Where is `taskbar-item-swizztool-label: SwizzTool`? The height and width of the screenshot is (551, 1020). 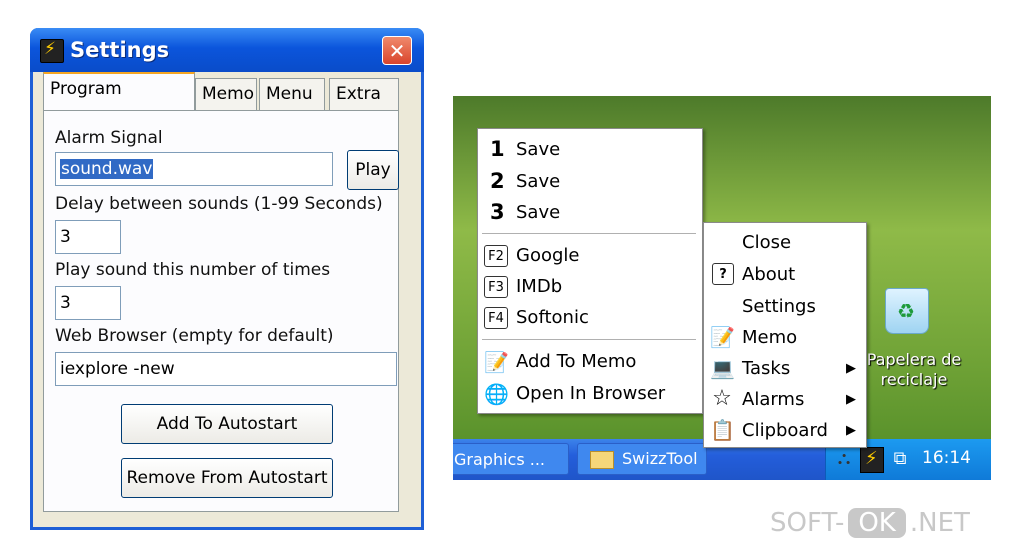 taskbar-item-swizztool-label: SwizzTool is located at coordinates (660, 458).